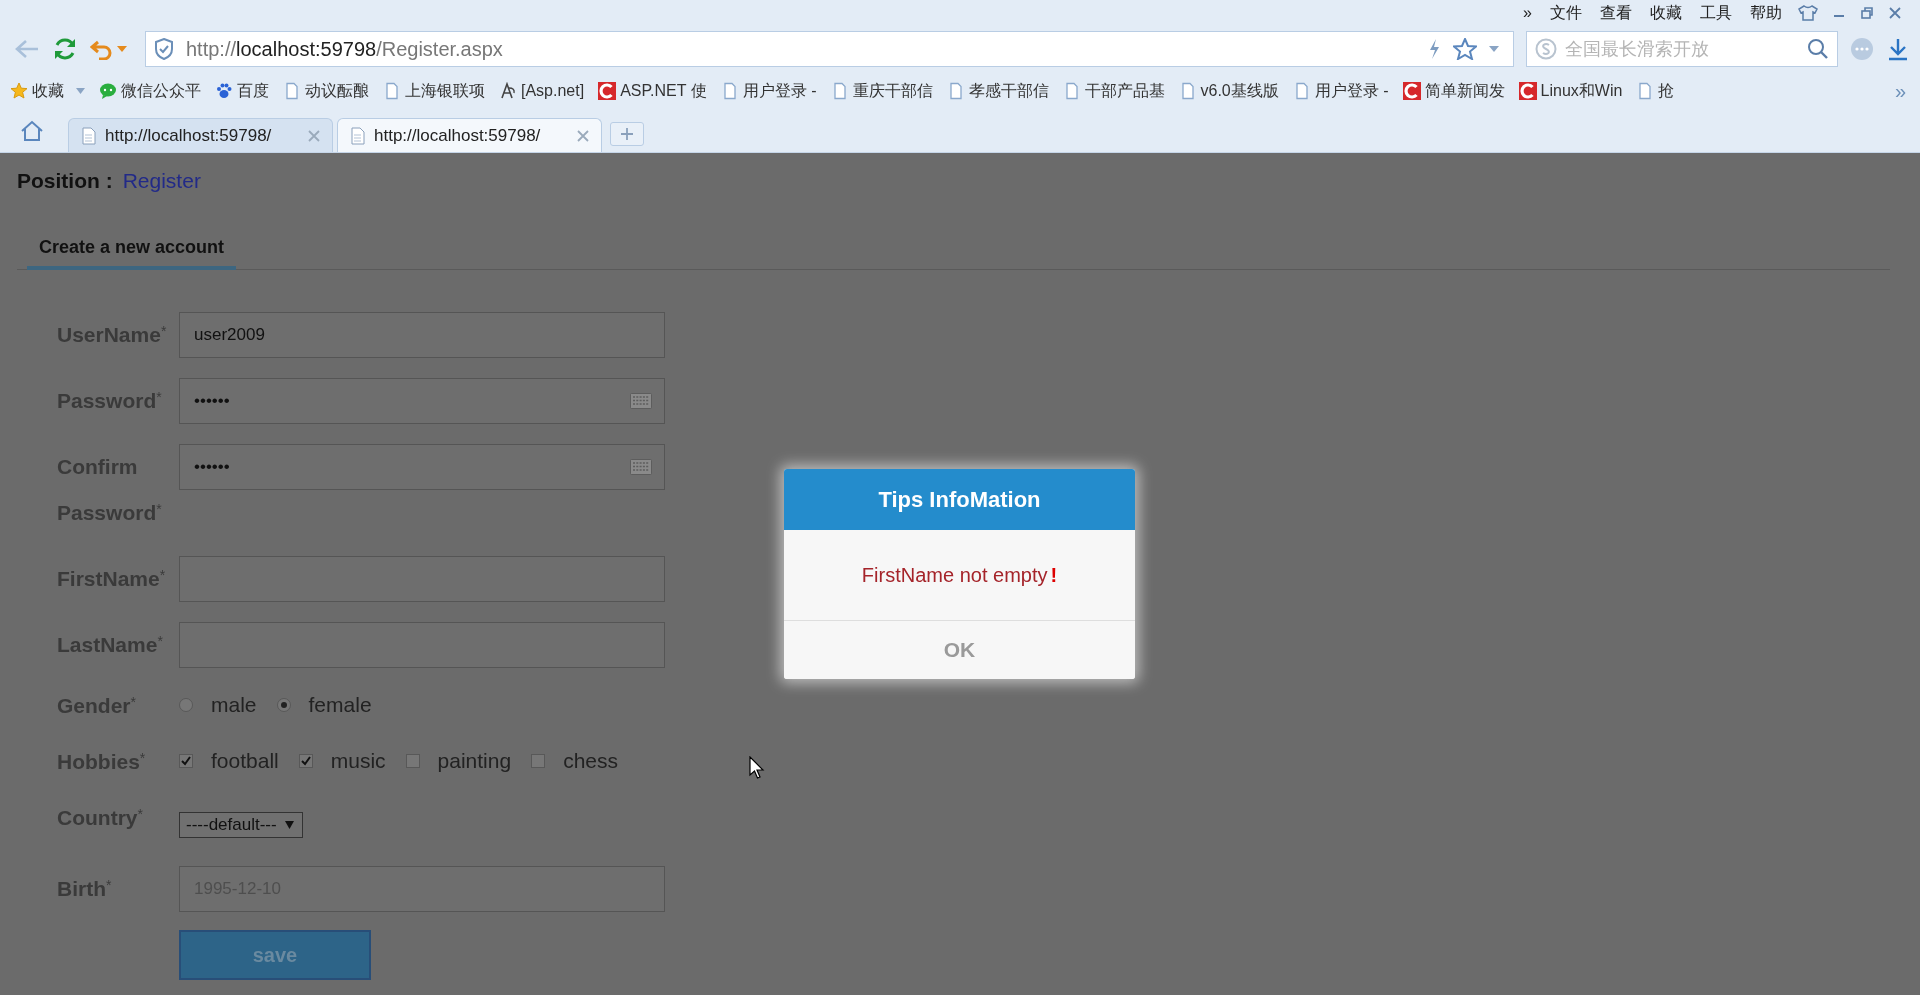 The image size is (1920, 995). Describe the element at coordinates (1666, 13) in the screenshot. I see `menu-item: 收藏` at that location.